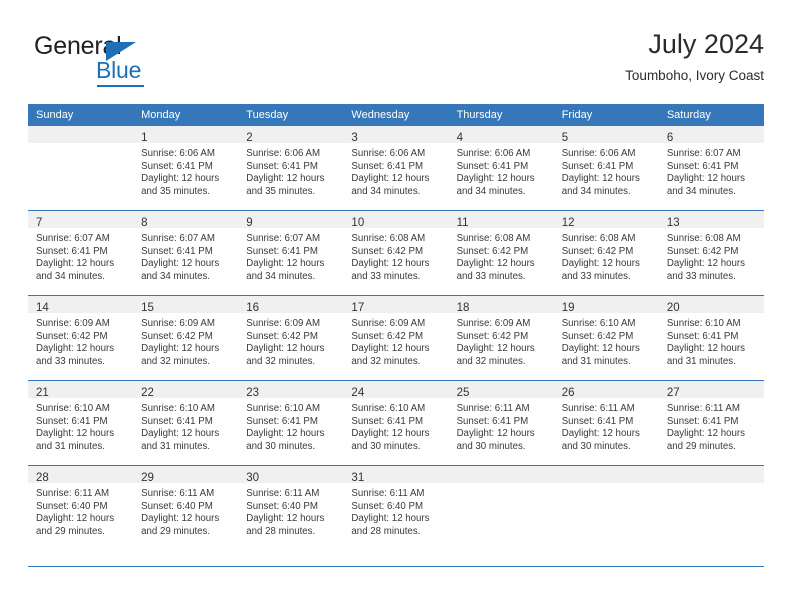 The height and width of the screenshot is (612, 792). I want to click on brand-underline, so click(120, 86).